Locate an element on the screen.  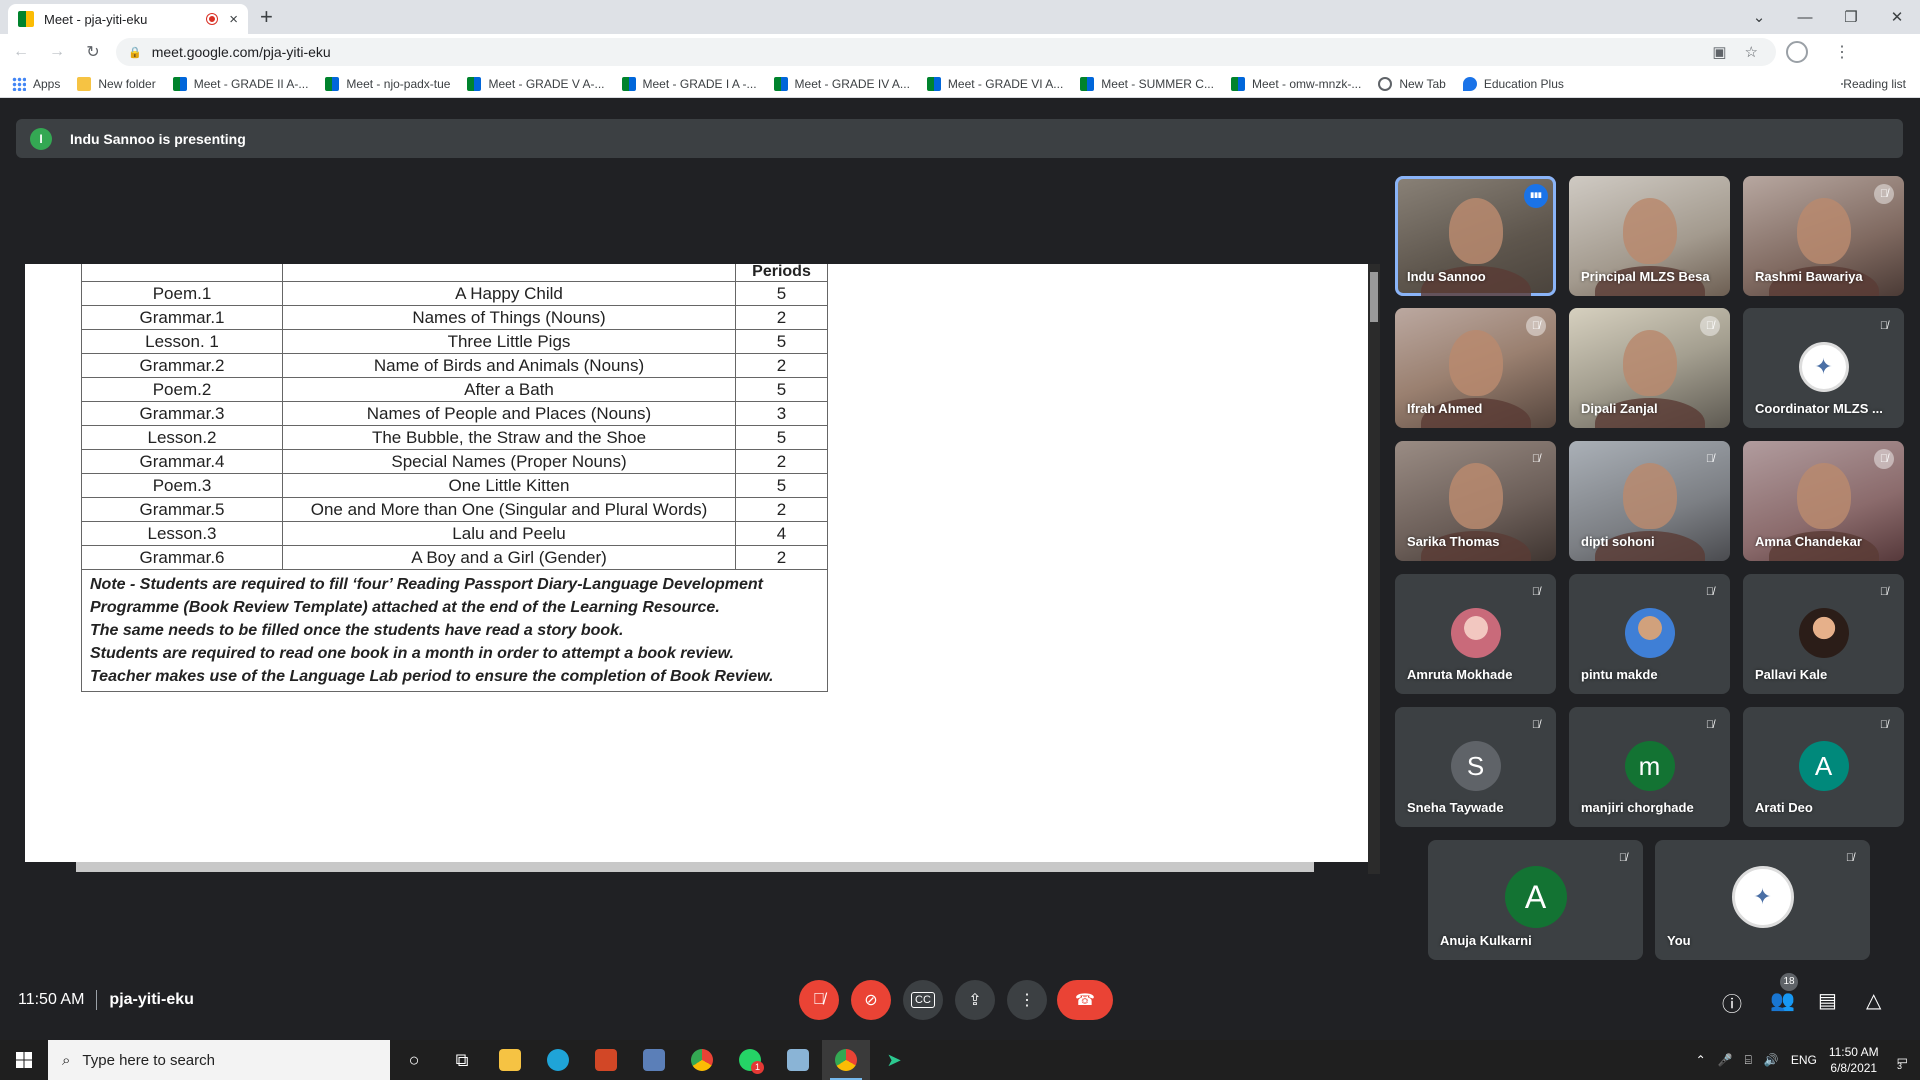
horizontal-scrollbar is located at coordinates (695, 867).